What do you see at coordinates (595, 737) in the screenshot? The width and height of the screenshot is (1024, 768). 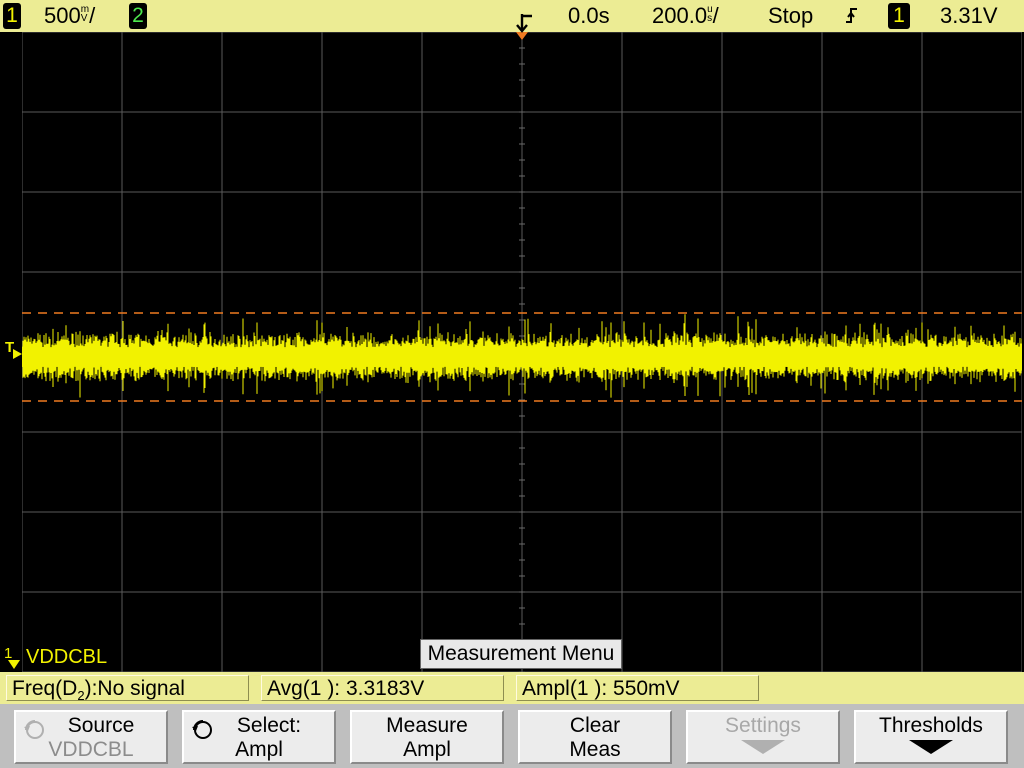 I see `clear-meas-softkey: Clear Meas` at bounding box center [595, 737].